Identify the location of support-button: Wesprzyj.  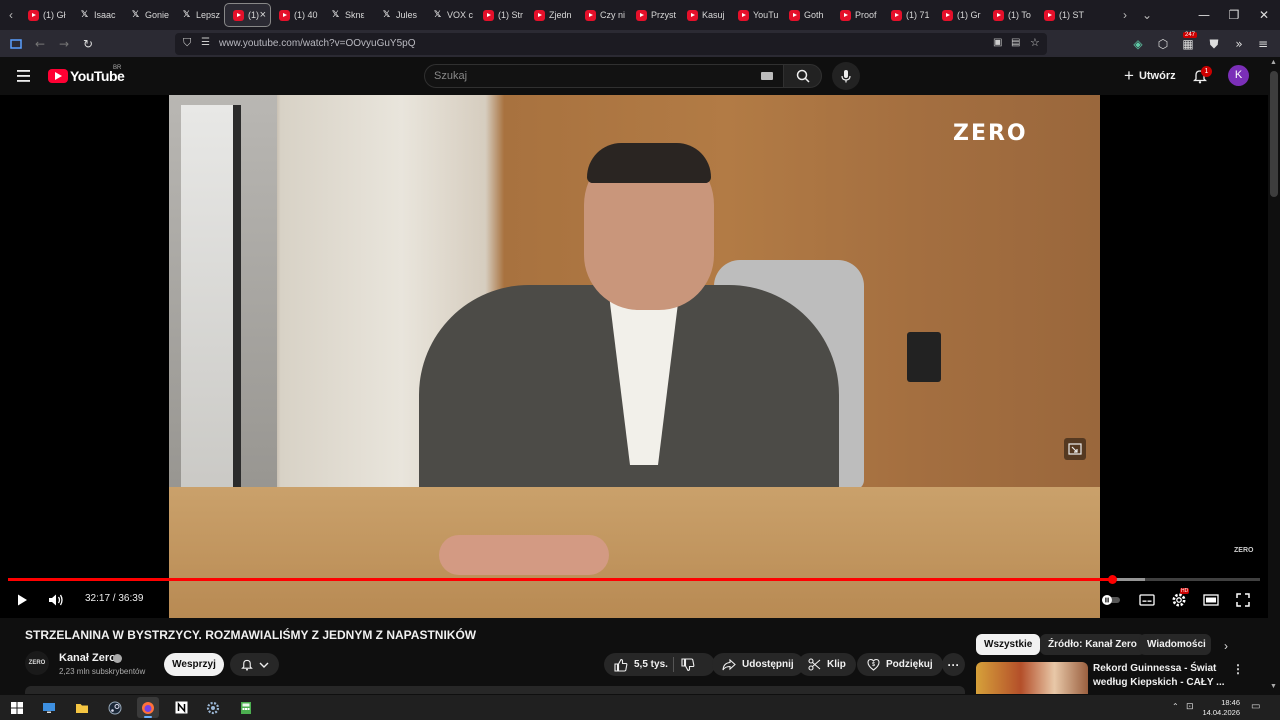
(194, 664).